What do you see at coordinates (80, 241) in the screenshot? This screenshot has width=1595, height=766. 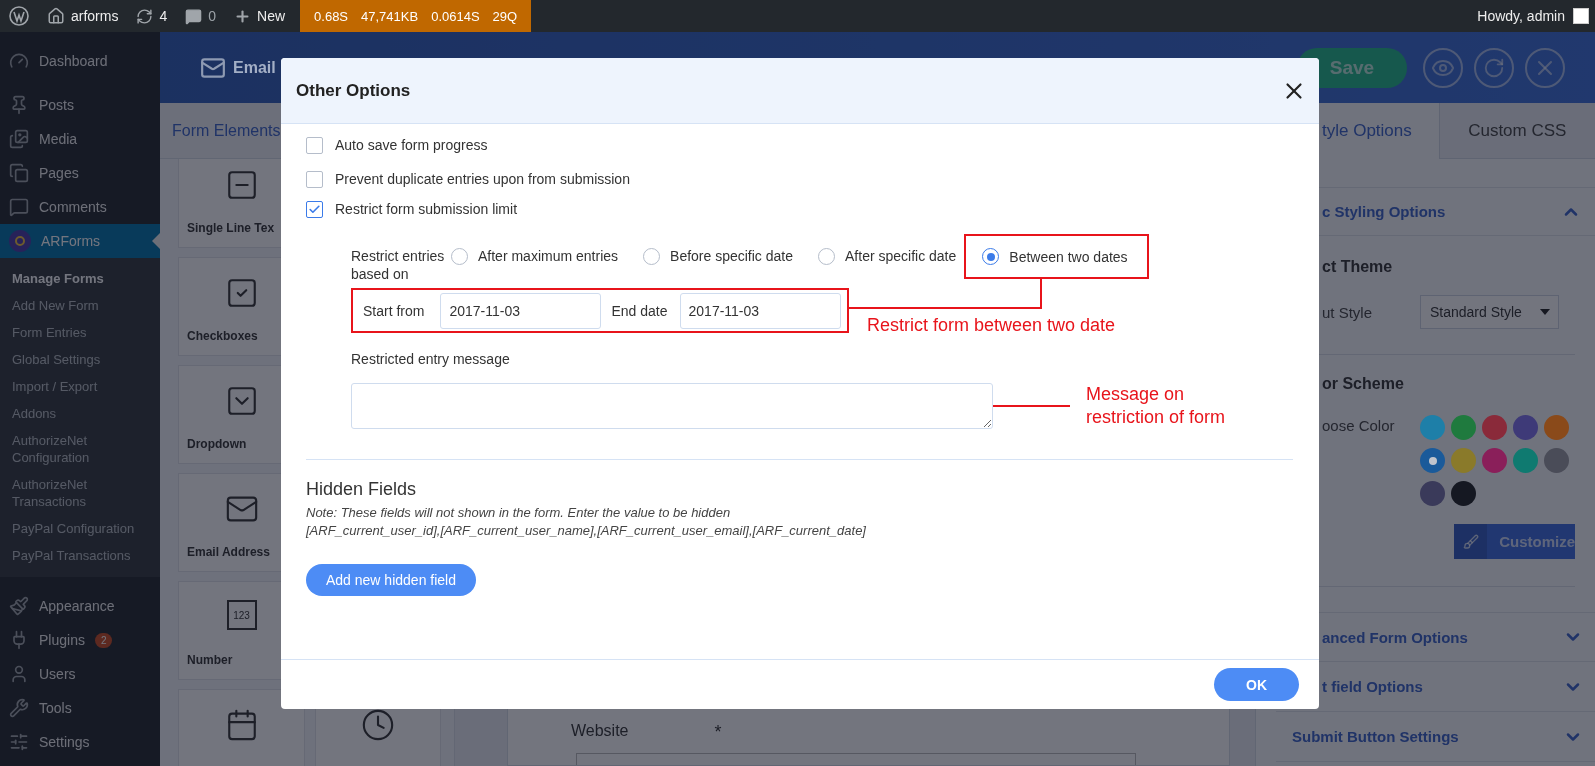 I see `sidebar-item: ARForms` at bounding box center [80, 241].